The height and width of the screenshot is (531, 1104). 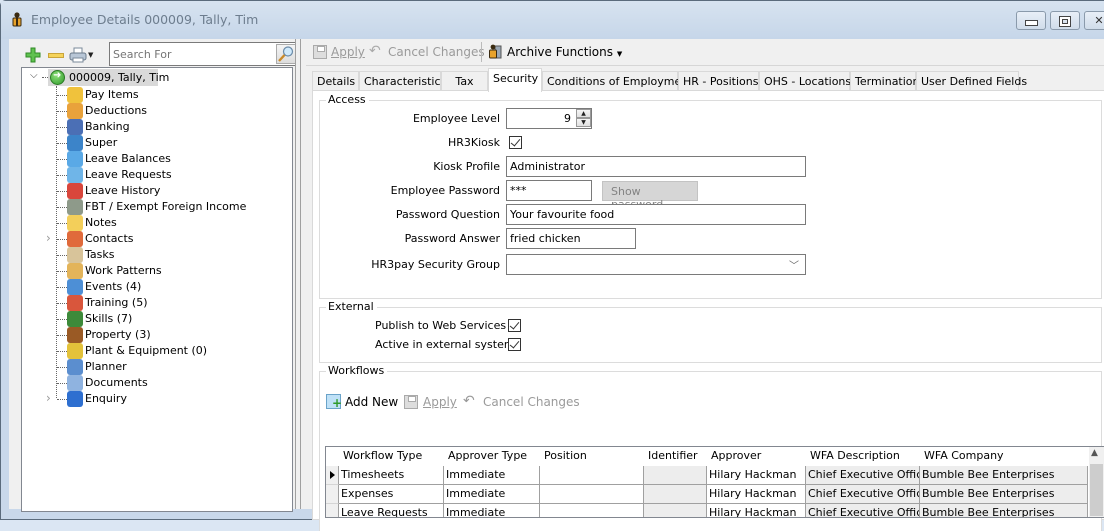 What do you see at coordinates (549, 118) in the screenshot?
I see `employee-level-stepper: 9 ▲ ▼` at bounding box center [549, 118].